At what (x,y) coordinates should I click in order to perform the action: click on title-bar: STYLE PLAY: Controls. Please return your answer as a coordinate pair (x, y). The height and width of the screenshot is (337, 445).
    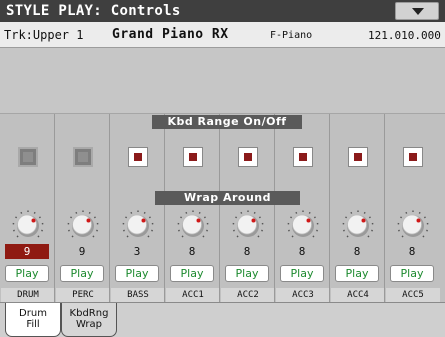
    Looking at the image, I should click on (222, 11).